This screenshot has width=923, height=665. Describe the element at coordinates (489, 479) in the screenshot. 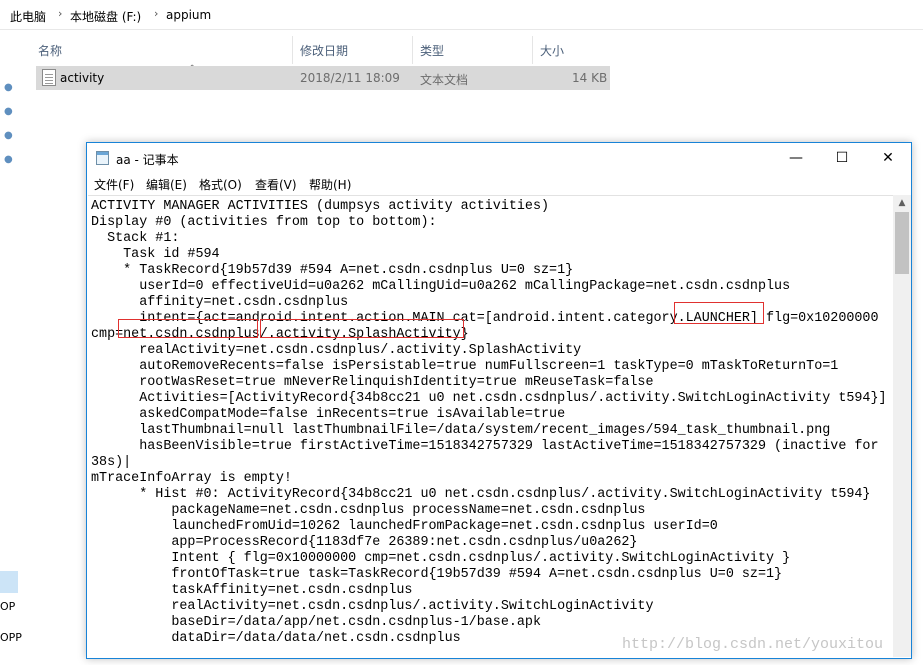

I see `text-line: mTraceInfoArray is empty!` at that location.